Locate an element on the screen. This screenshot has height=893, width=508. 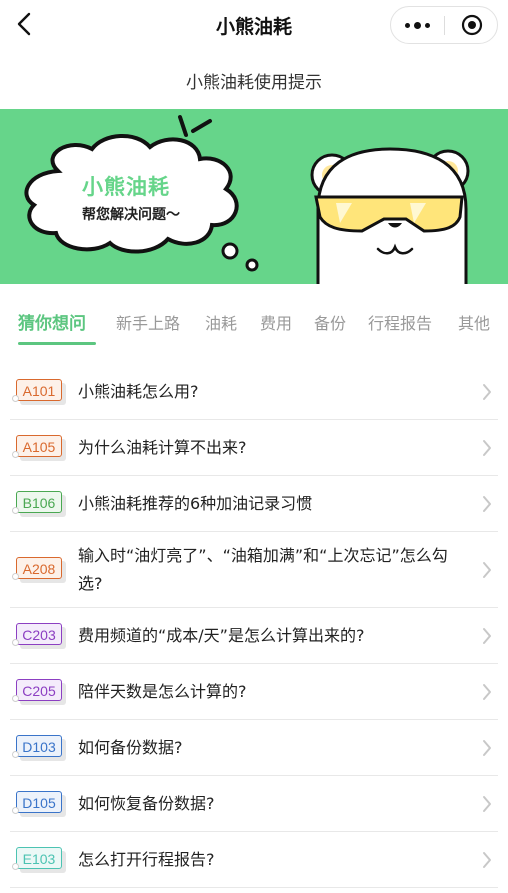
tag-label: E103 is located at coordinates (39, 858).